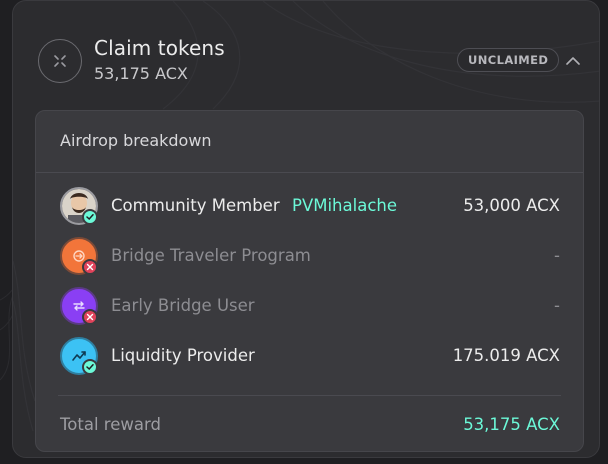 The height and width of the screenshot is (464, 608). What do you see at coordinates (573, 60) in the screenshot?
I see `chevron-up-icon` at bounding box center [573, 60].